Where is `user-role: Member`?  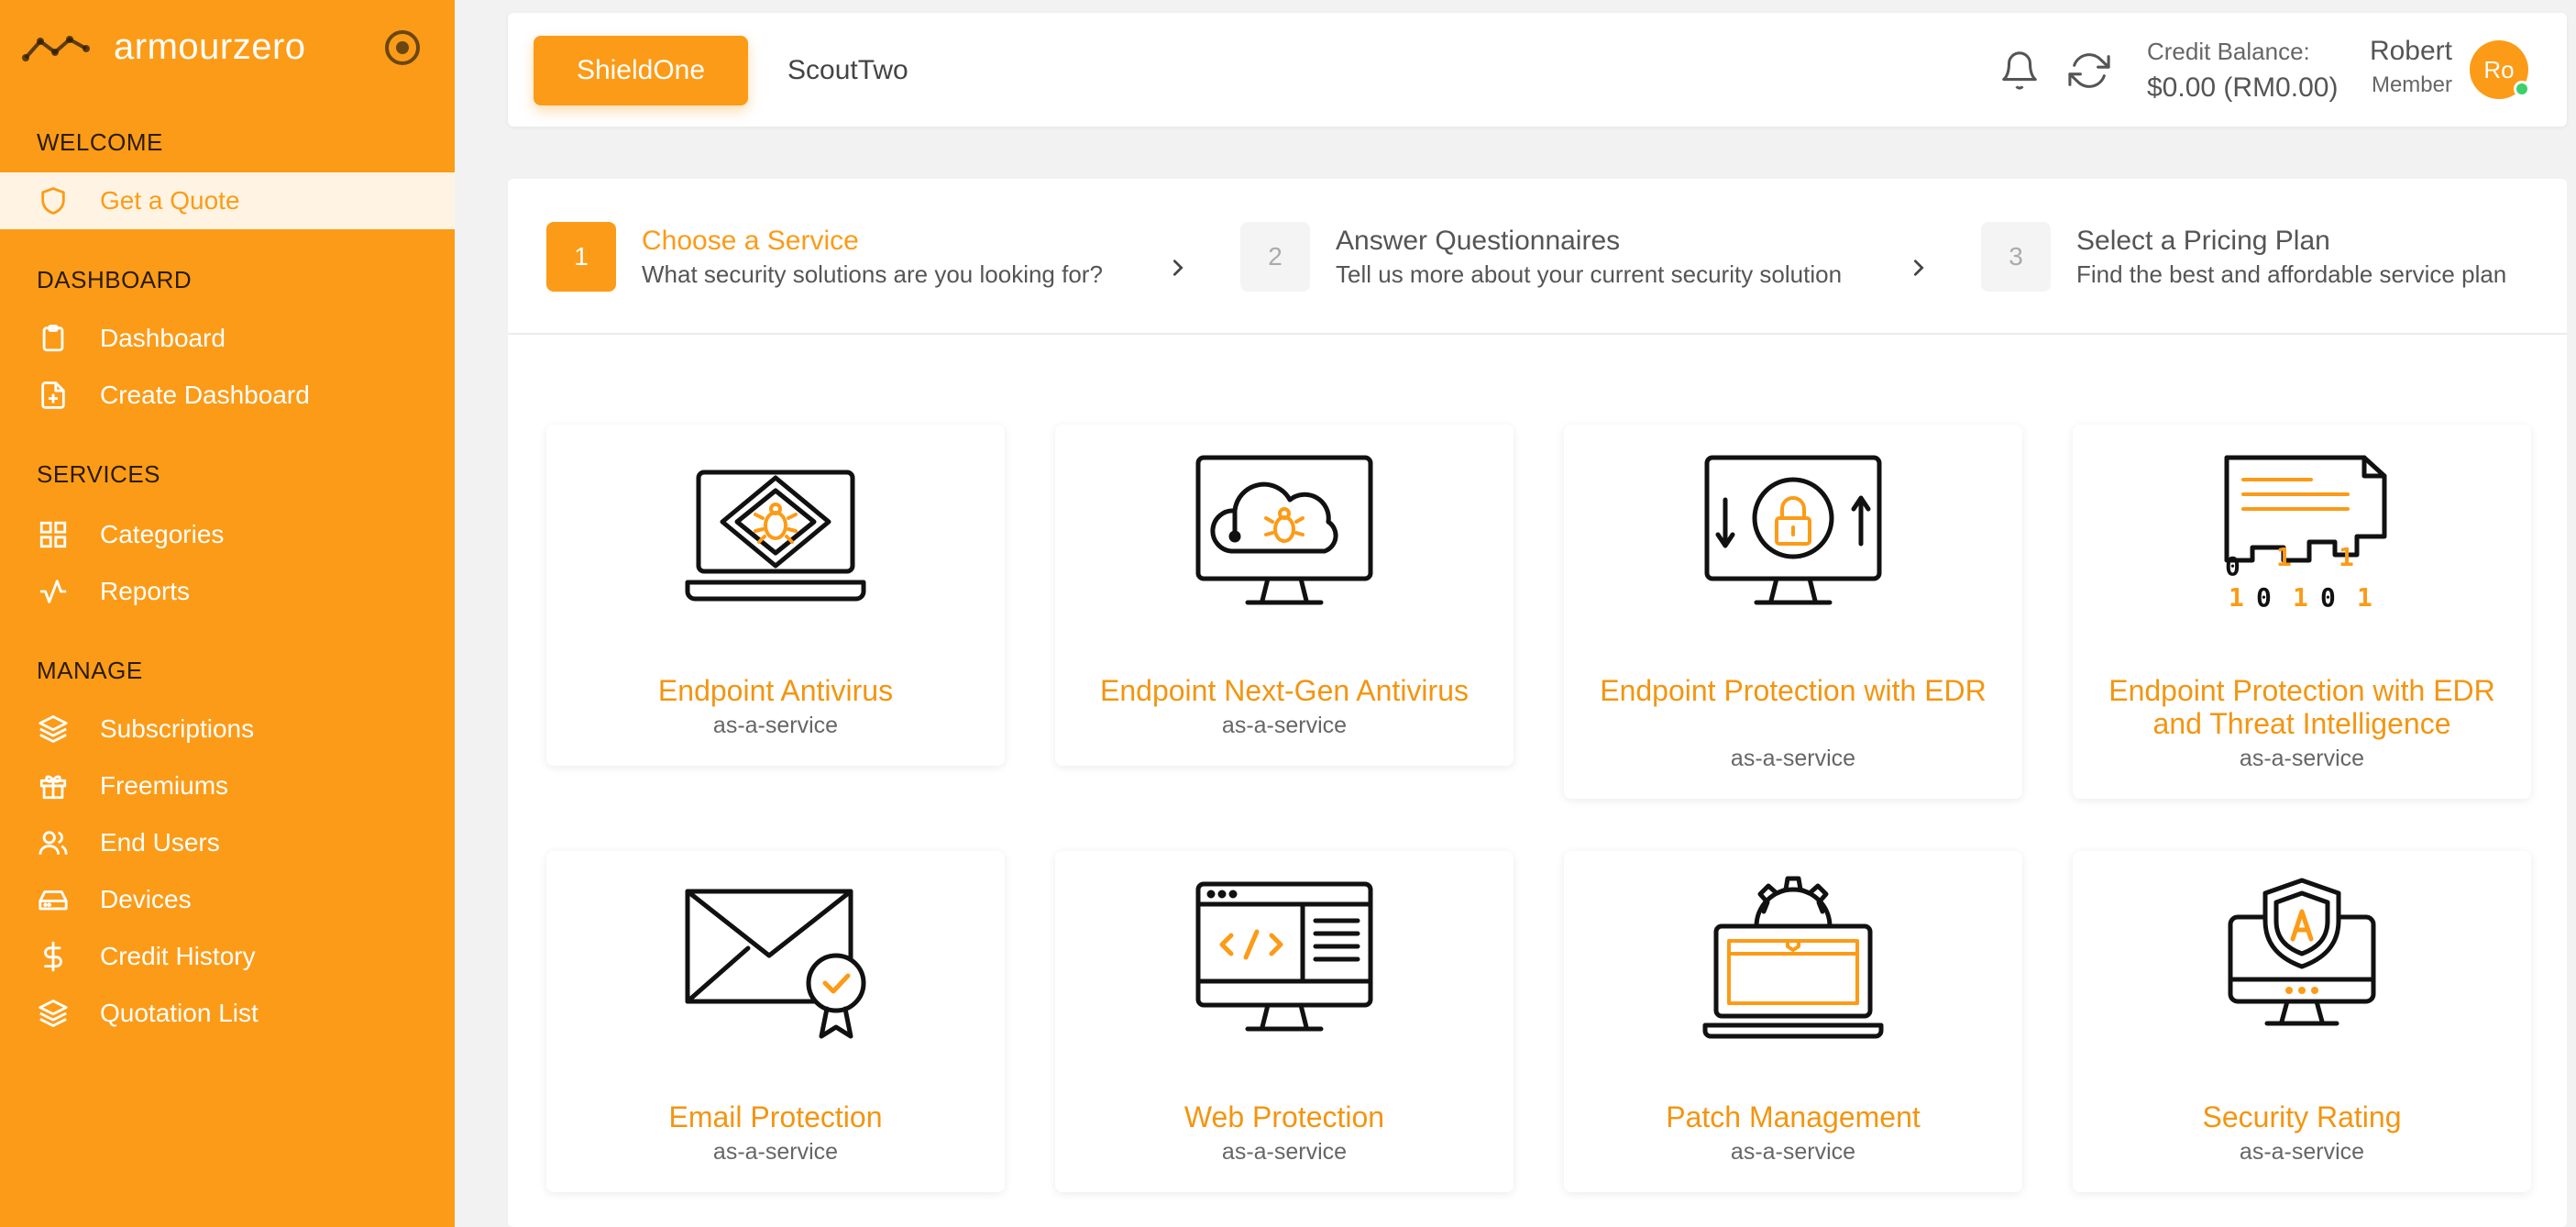
user-role: Member is located at coordinates (2411, 84).